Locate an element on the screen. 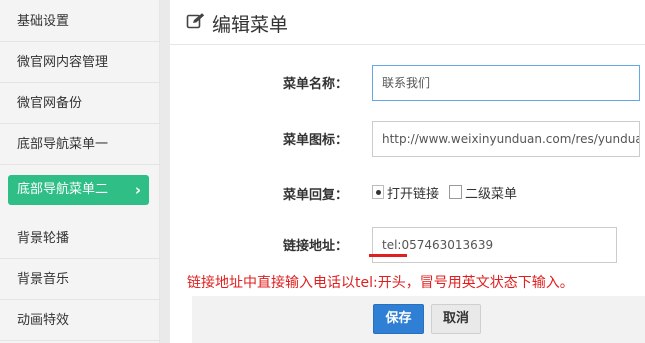 This screenshot has width=645, height=343. menu-icon-label: 菜单图标： is located at coordinates (316, 140).